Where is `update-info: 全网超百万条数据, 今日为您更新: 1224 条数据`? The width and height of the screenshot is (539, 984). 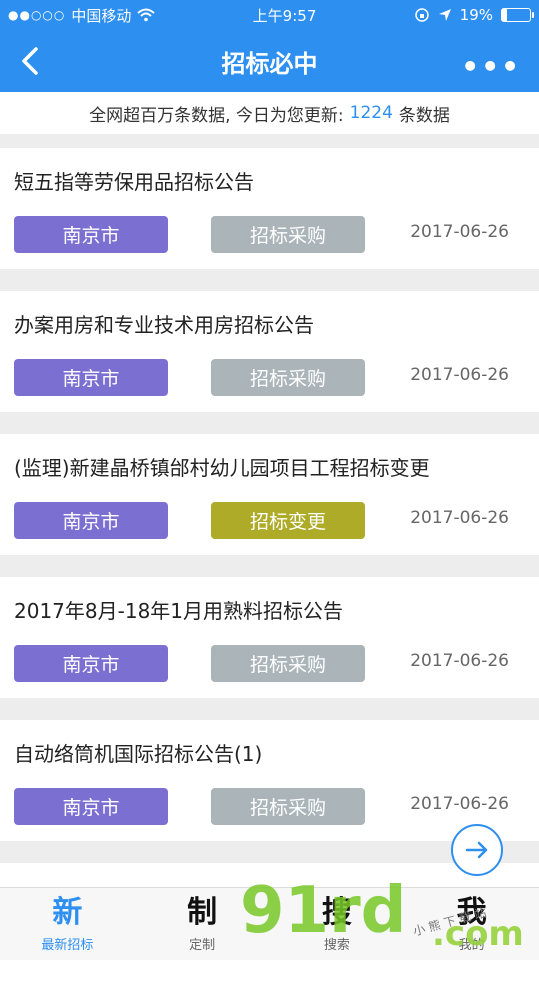 update-info: 全网超百万条数据, 今日为您更新: 1224 条数据 is located at coordinates (269, 113).